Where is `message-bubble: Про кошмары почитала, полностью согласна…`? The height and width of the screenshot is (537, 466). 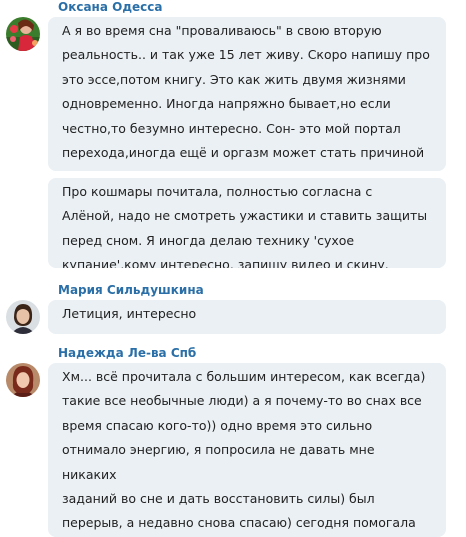 message-bubble: Про кошмары почитала, полностью согласна… is located at coordinates (247, 223).